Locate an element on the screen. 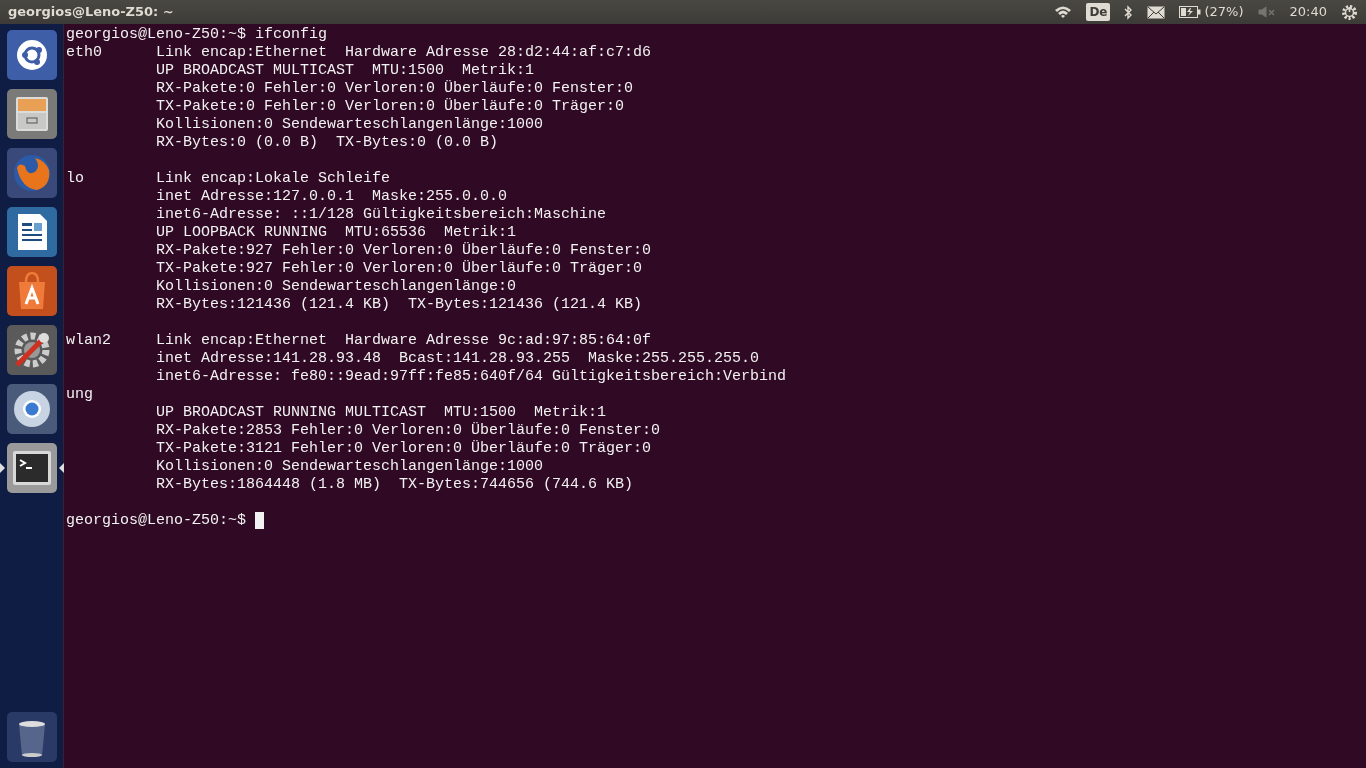 The width and height of the screenshot is (1366, 768). terminal-line: ung is located at coordinates (79, 394).